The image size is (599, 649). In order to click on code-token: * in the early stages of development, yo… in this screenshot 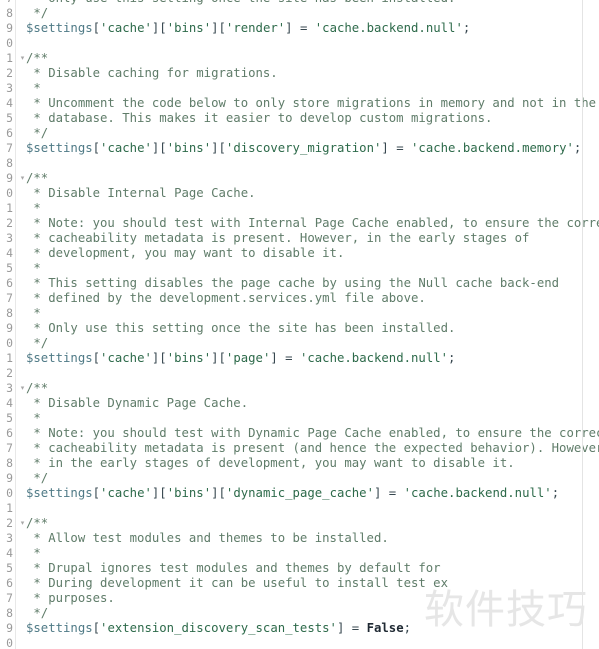, I will do `click(270, 463)`.